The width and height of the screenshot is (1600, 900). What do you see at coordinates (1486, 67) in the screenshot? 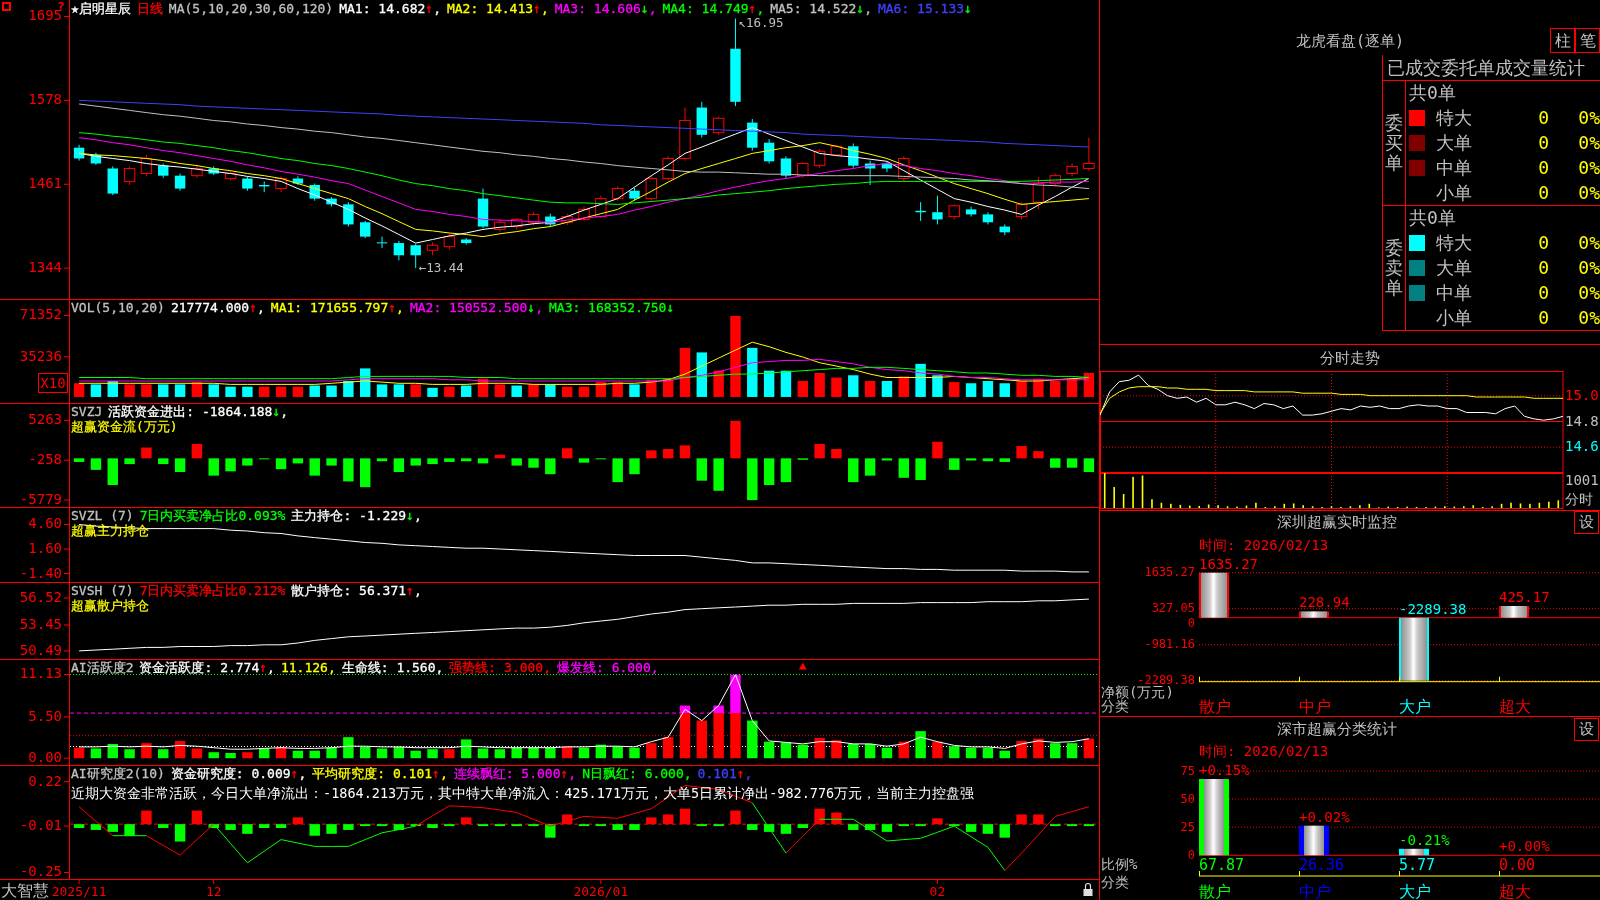
I see `table-title: 已成交委托单成交量统计` at bounding box center [1486, 67].